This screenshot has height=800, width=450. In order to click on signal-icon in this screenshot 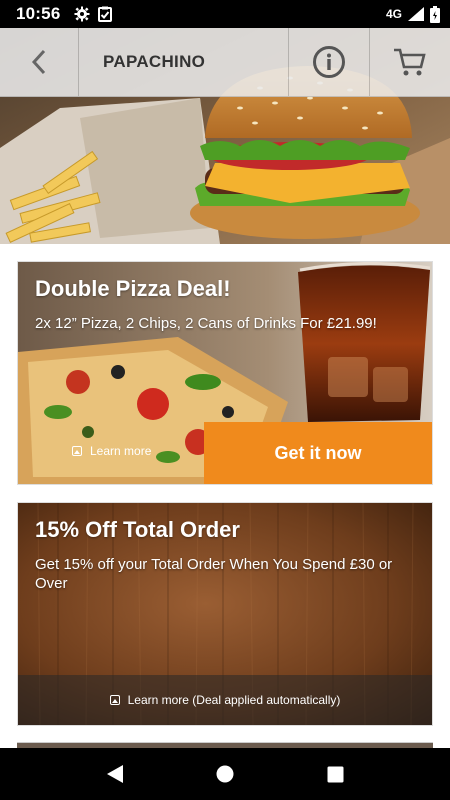, I will do `click(416, 14)`.